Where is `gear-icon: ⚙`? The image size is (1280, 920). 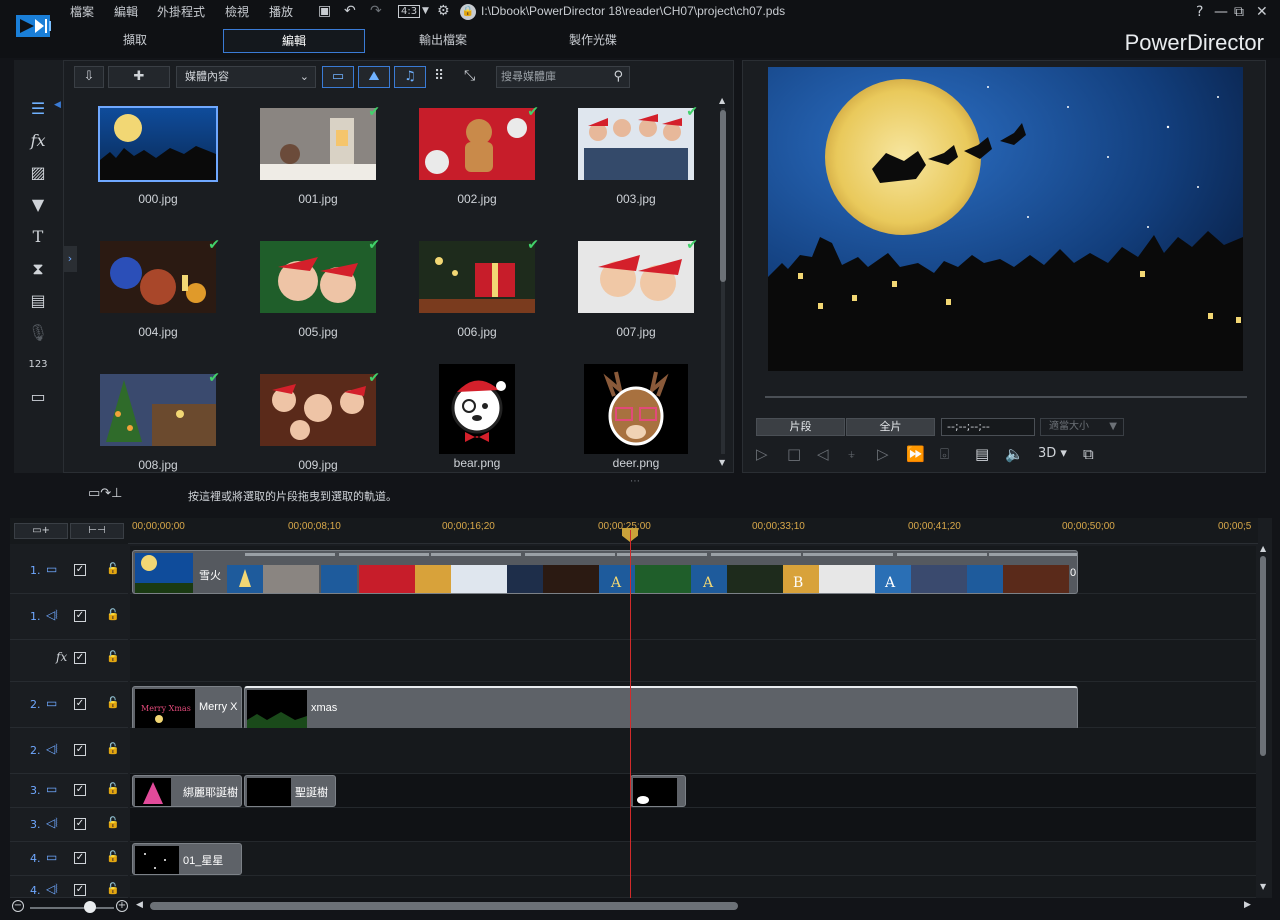
gear-icon: ⚙ is located at coordinates (443, 11).